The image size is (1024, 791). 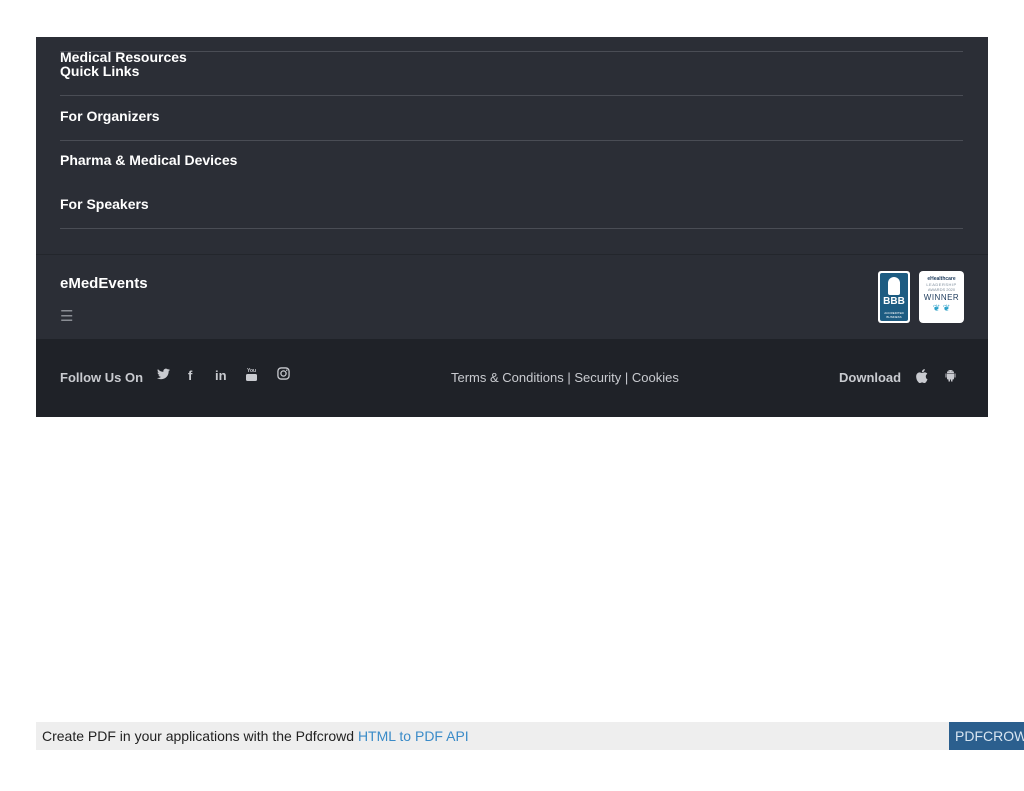 I want to click on facebook-icon: f, so click(x=190, y=375).